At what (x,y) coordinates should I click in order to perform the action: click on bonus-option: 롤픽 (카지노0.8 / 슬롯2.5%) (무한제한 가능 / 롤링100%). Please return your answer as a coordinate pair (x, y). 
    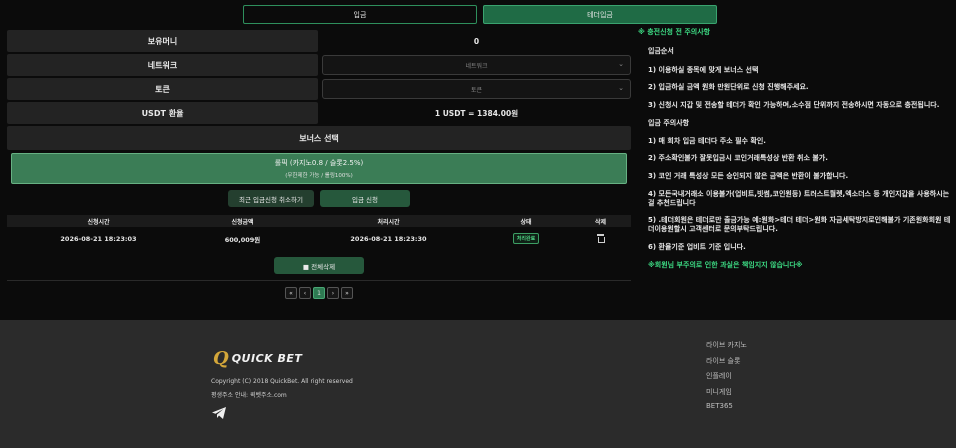
    Looking at the image, I should click on (319, 168).